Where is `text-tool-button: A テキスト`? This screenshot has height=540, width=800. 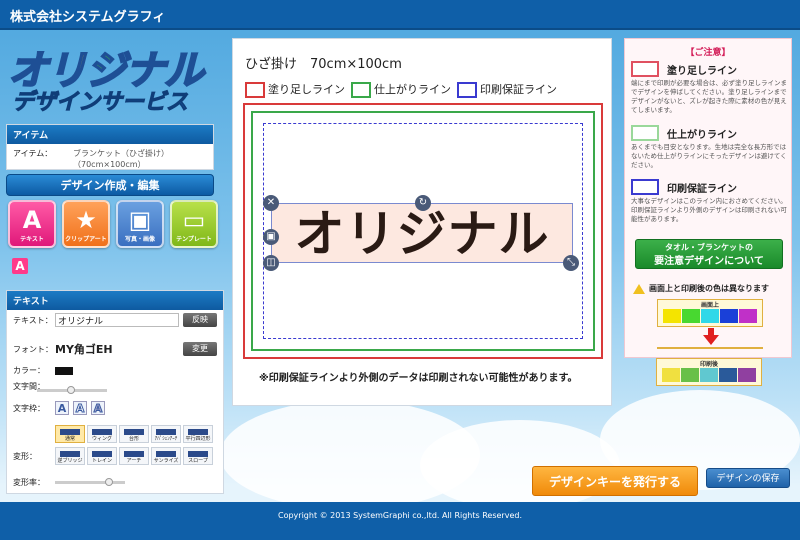
text-tool-button: A テキスト is located at coordinates (32, 224).